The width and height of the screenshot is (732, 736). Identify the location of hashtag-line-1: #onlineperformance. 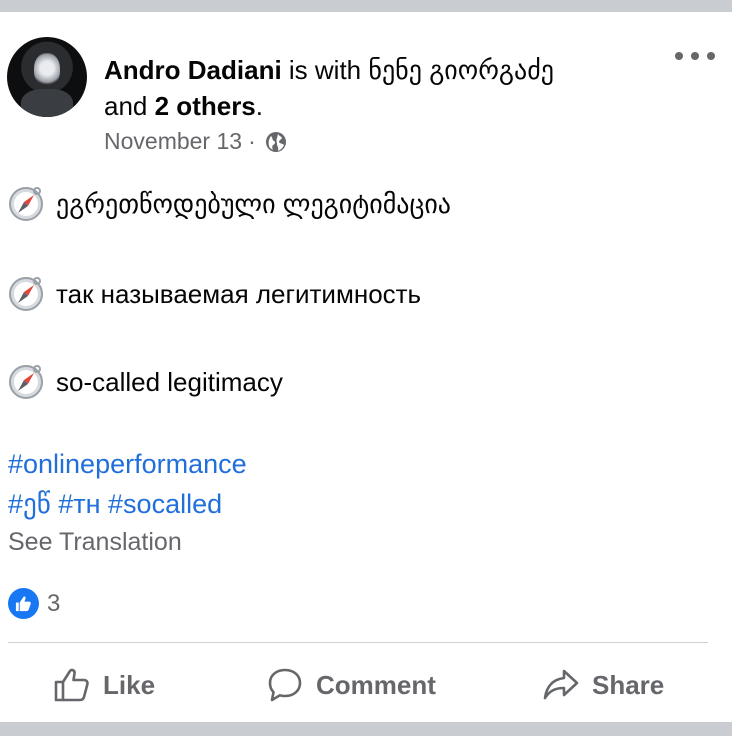
(127, 464).